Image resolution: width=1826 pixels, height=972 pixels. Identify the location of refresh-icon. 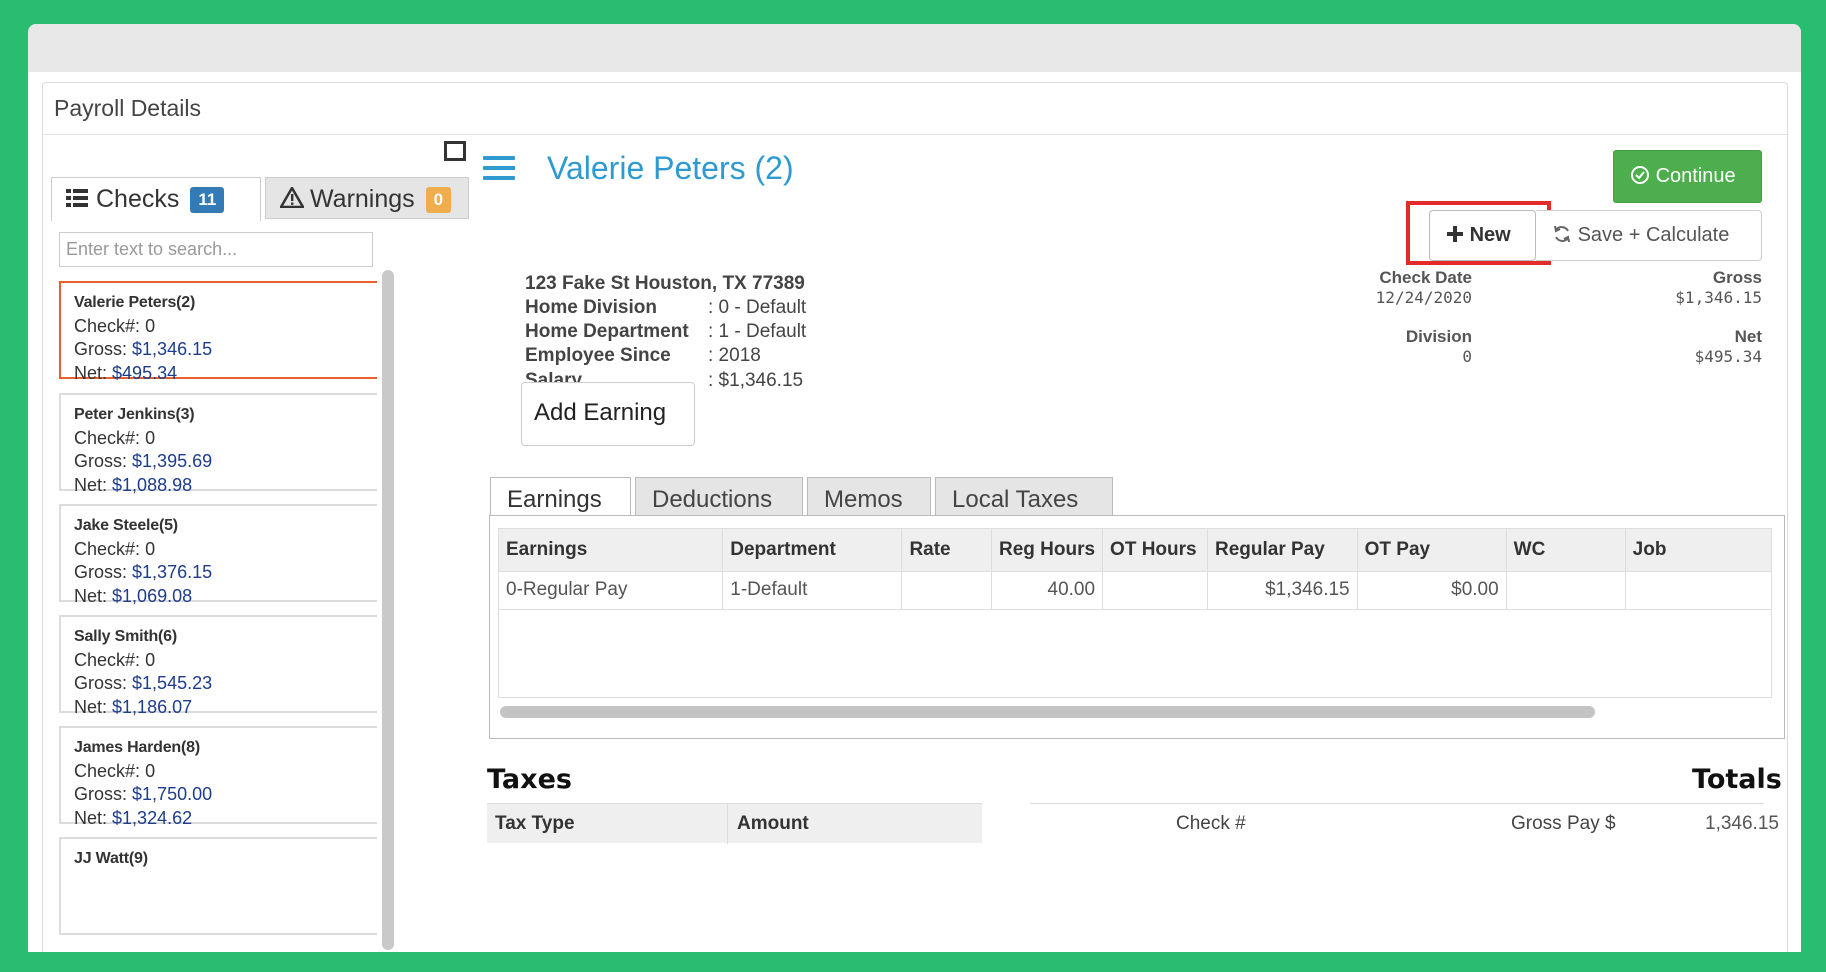
(1565, 235).